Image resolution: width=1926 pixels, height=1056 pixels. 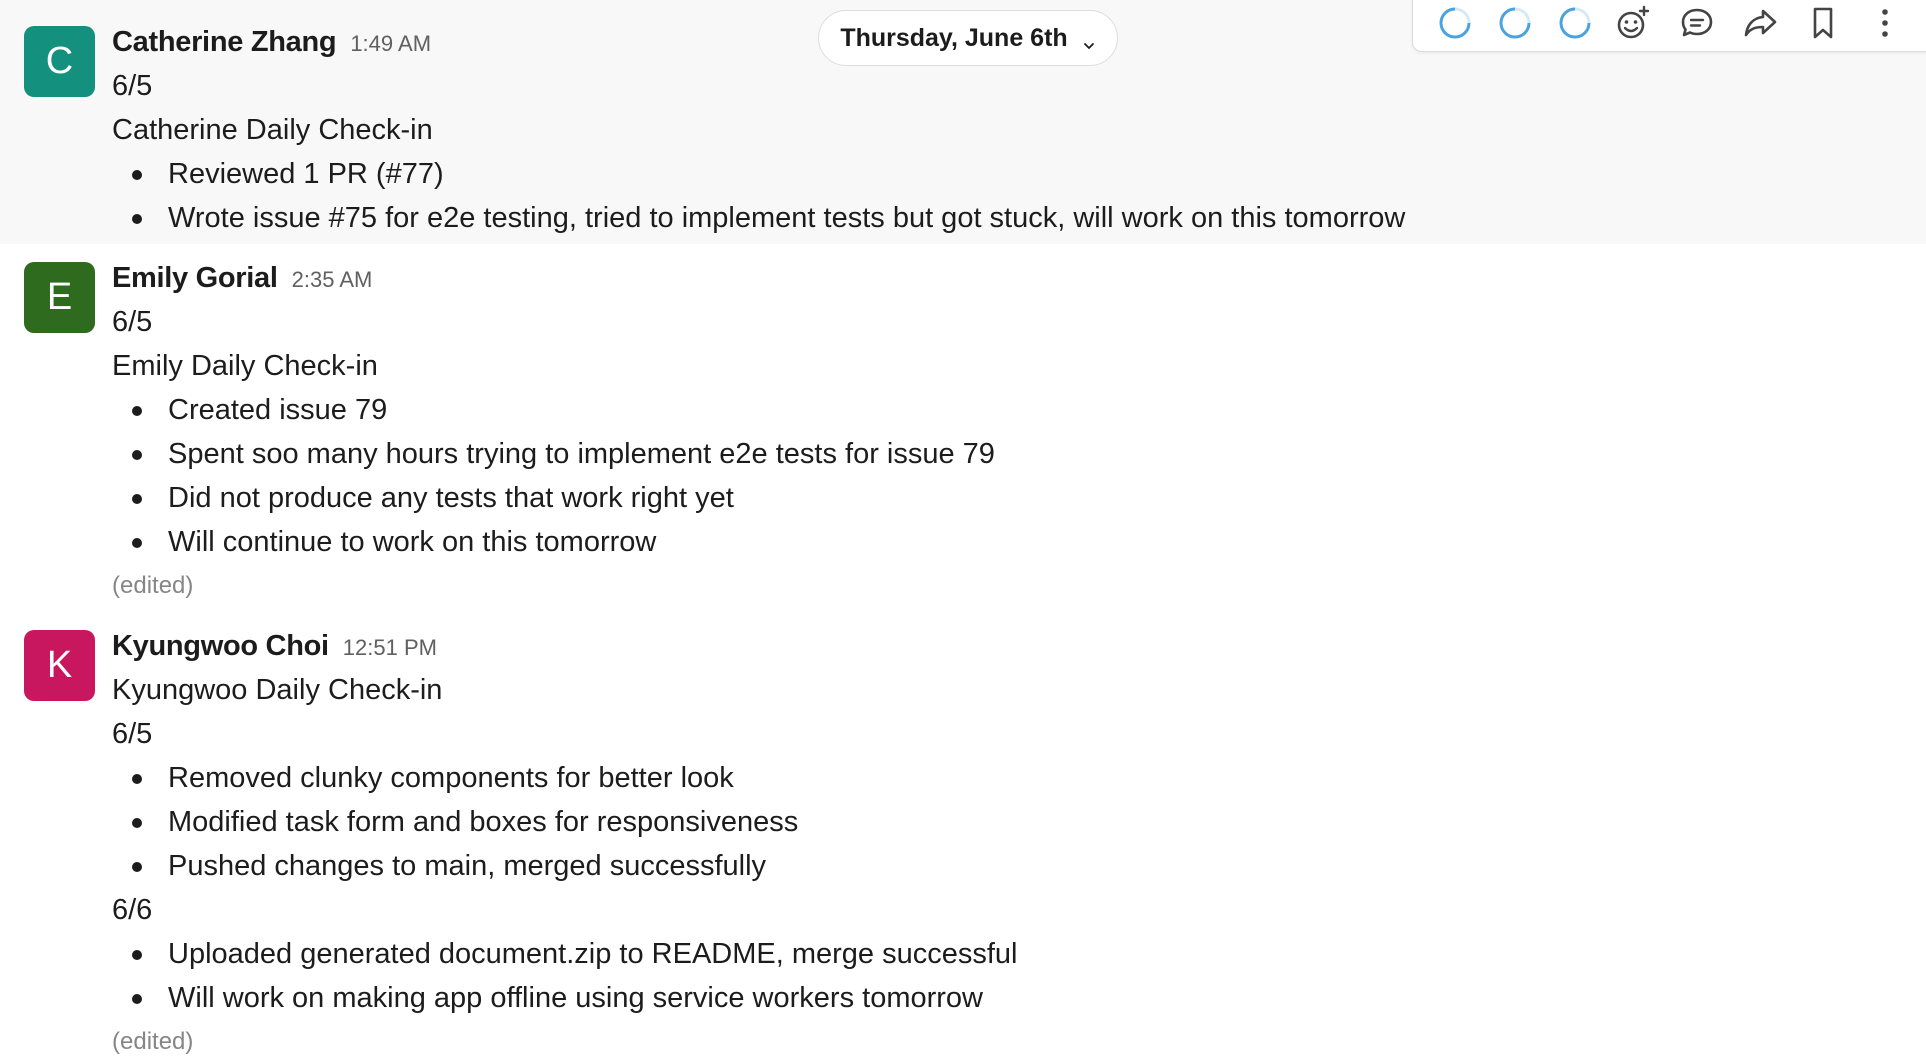 What do you see at coordinates (1697, 23) in the screenshot?
I see `reply-in-thread-icon` at bounding box center [1697, 23].